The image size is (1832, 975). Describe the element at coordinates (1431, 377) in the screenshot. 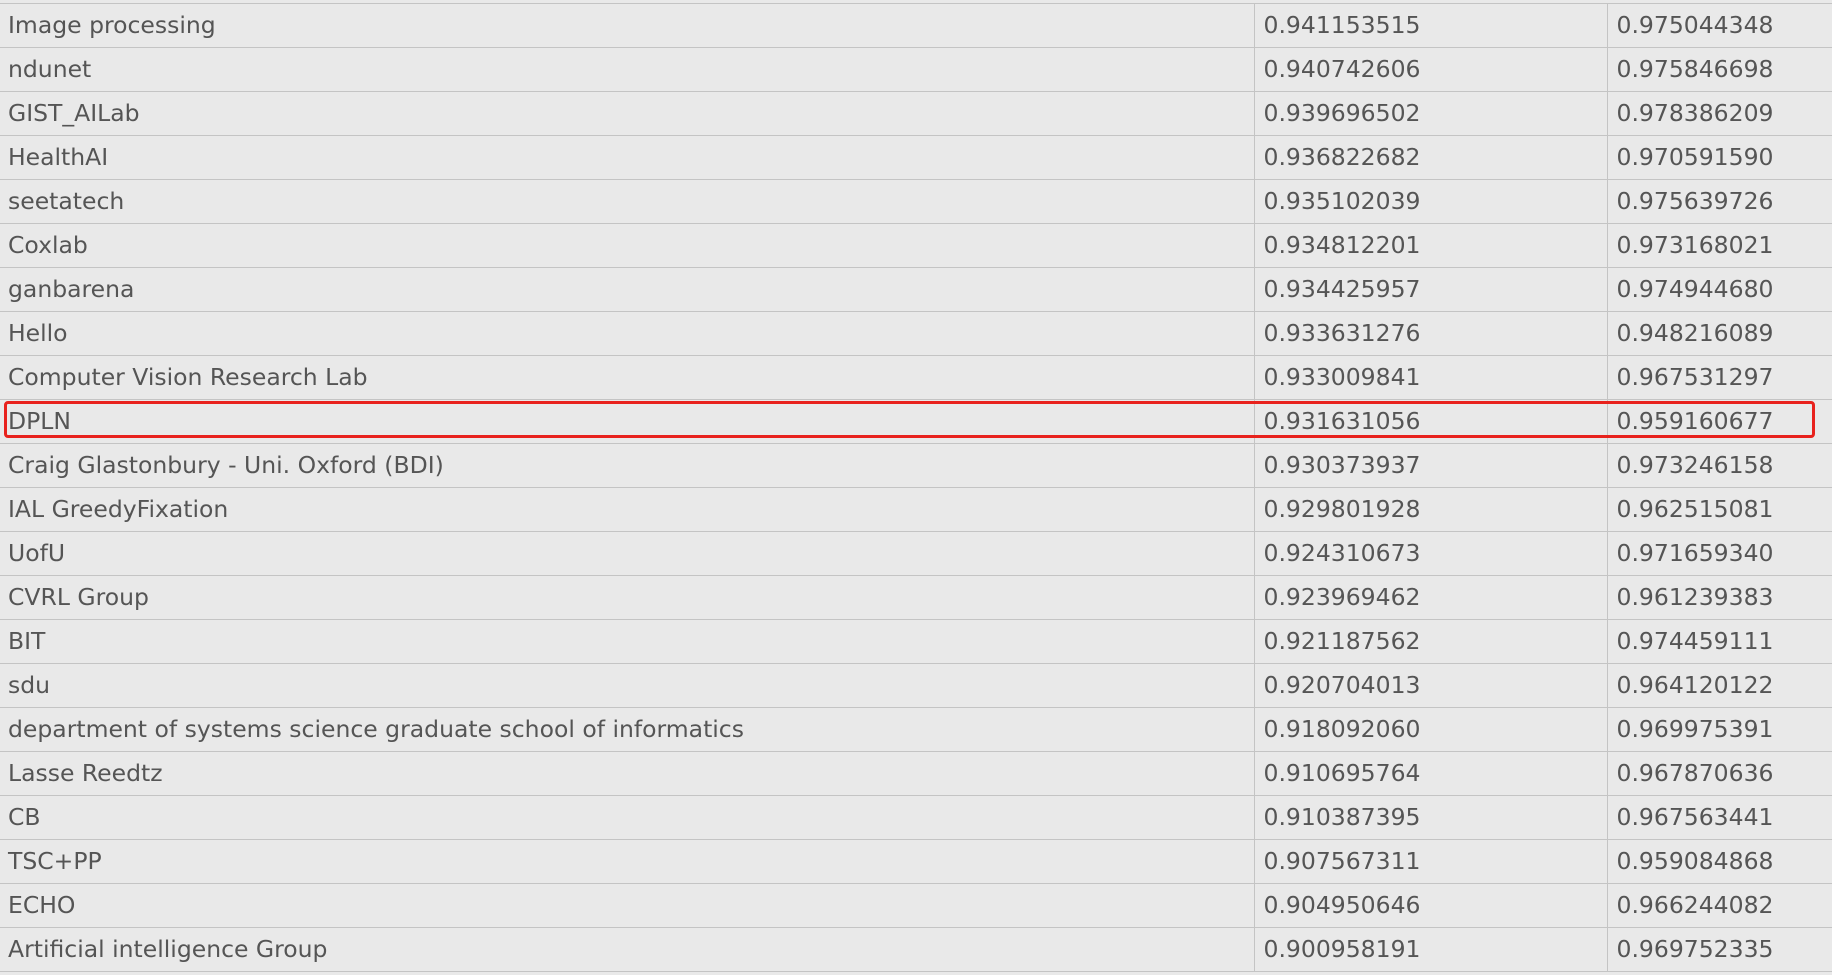

I see `score-1-cell: 0.933009841` at that location.